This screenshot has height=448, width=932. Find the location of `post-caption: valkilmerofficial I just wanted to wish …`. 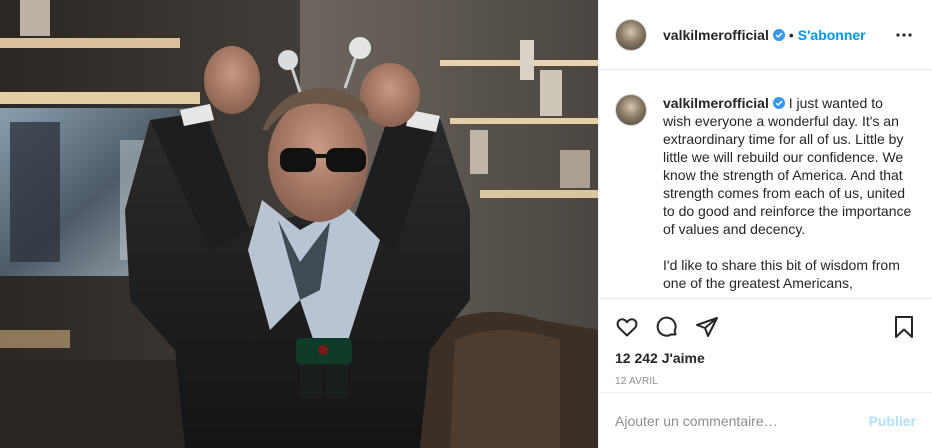

post-caption: valkilmerofficial I just wanted to wish … is located at coordinates (788, 192).